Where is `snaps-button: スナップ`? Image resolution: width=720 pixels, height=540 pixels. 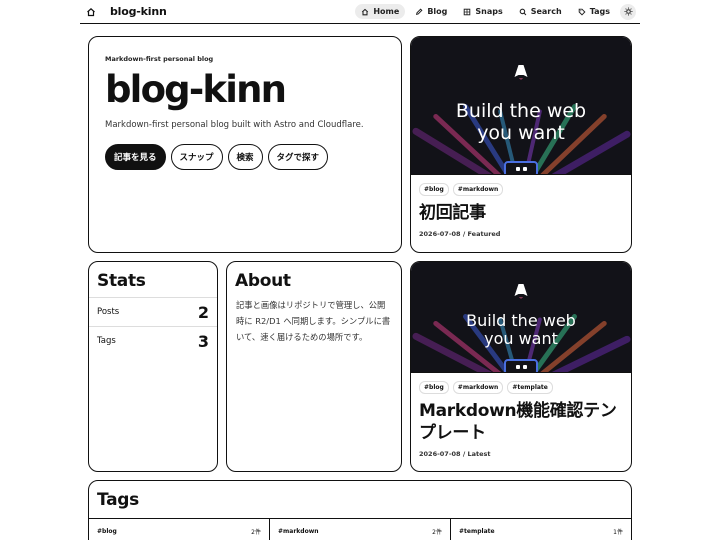 snaps-button: スナップ is located at coordinates (196, 157).